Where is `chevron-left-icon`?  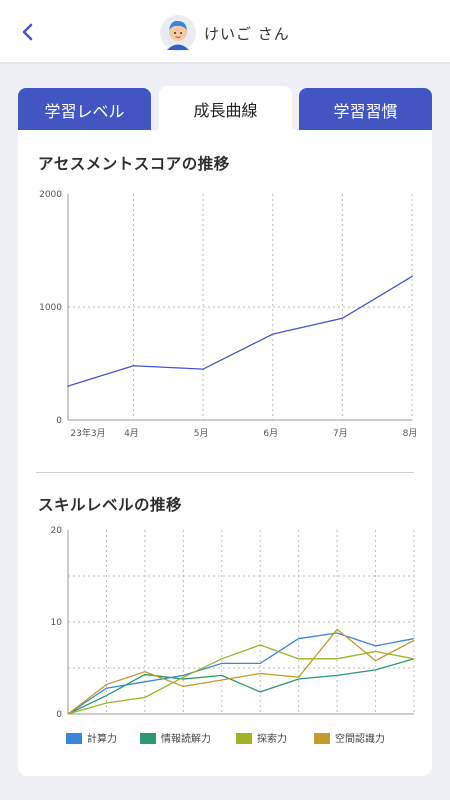 chevron-left-icon is located at coordinates (27, 32).